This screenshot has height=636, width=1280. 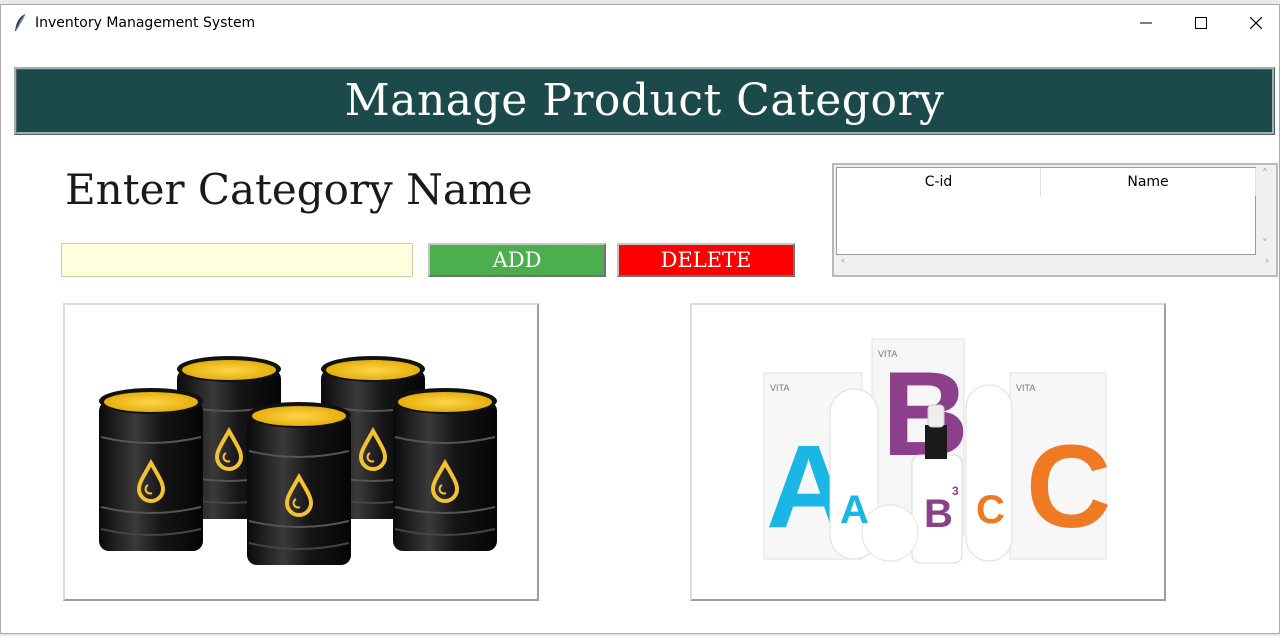 I want to click on feather-icon, so click(x=20, y=22).